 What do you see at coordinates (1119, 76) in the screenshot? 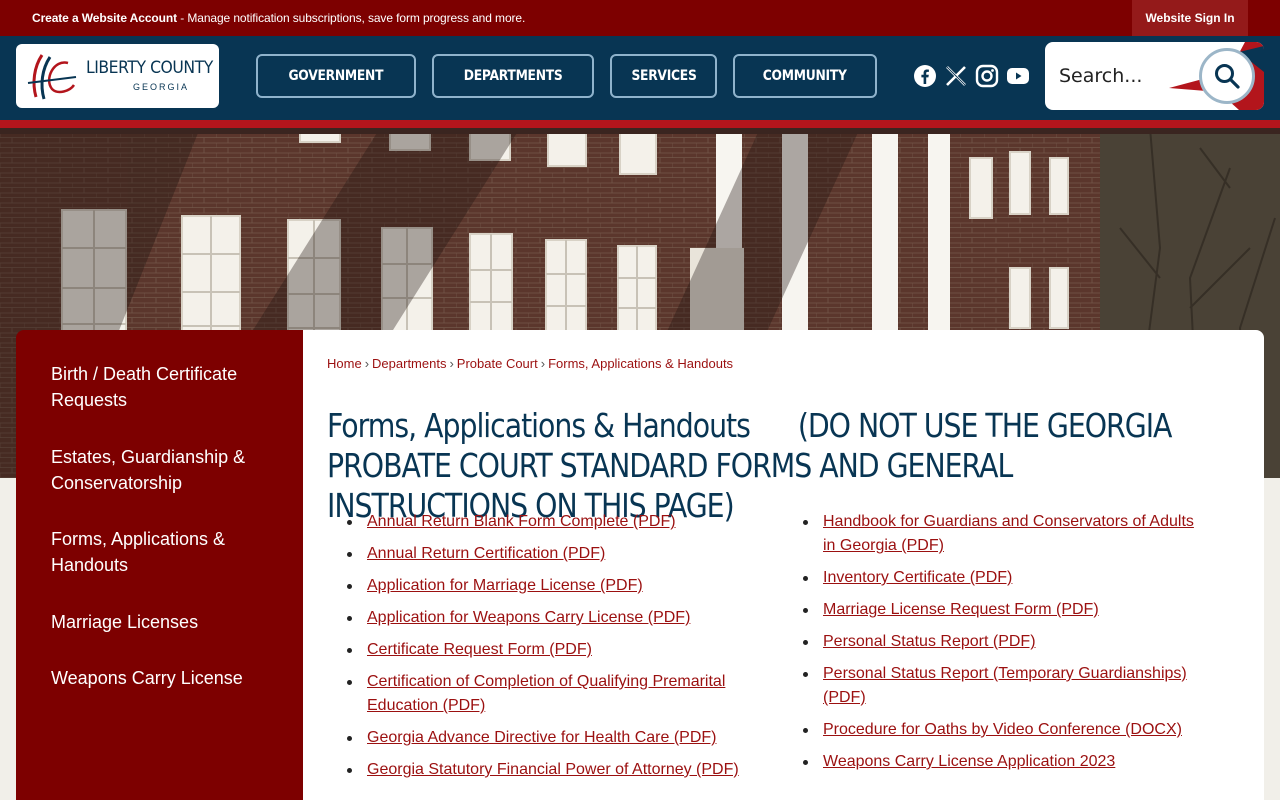
I see `search-input` at bounding box center [1119, 76].